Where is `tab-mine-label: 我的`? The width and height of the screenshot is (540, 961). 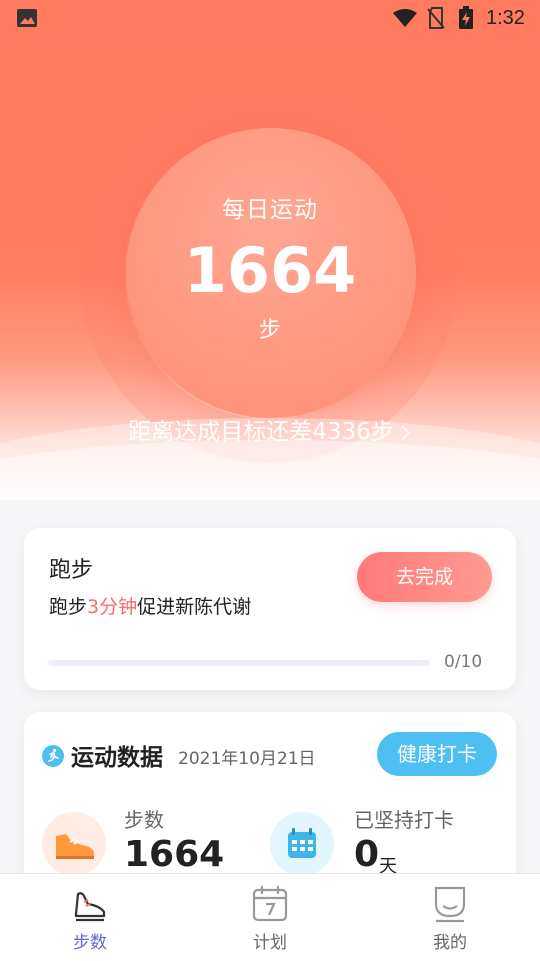
tab-mine-label: 我的 is located at coordinates (450, 943).